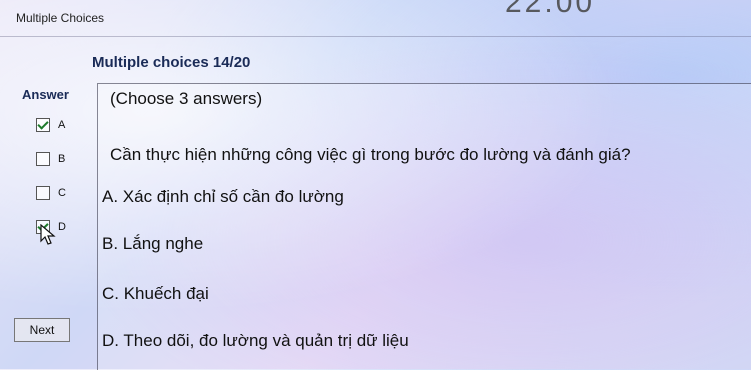  What do you see at coordinates (375, 36) in the screenshot?
I see `top-divider` at bounding box center [375, 36].